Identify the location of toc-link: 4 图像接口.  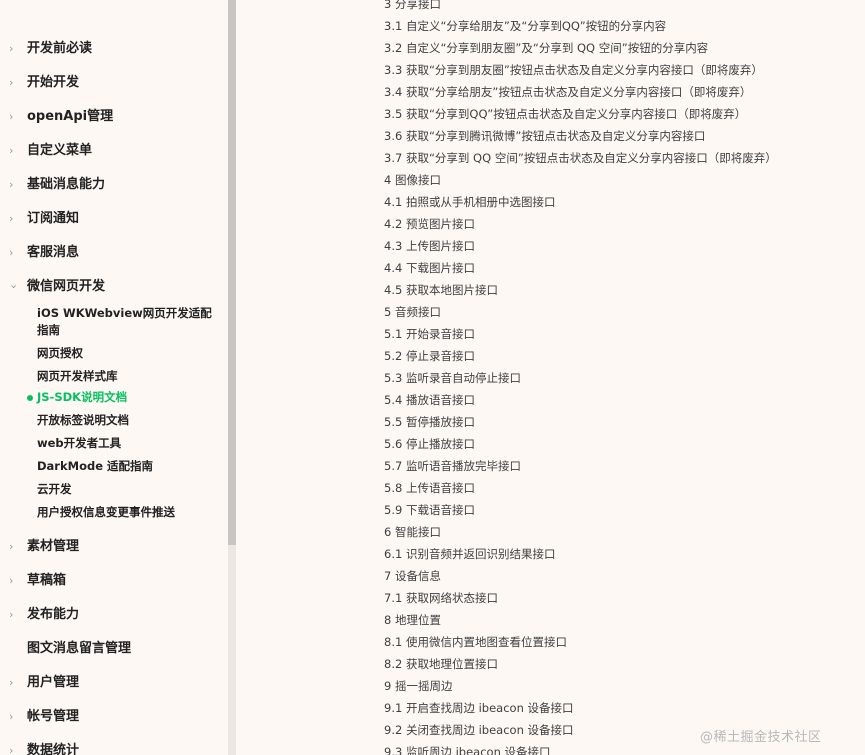
(412, 180).